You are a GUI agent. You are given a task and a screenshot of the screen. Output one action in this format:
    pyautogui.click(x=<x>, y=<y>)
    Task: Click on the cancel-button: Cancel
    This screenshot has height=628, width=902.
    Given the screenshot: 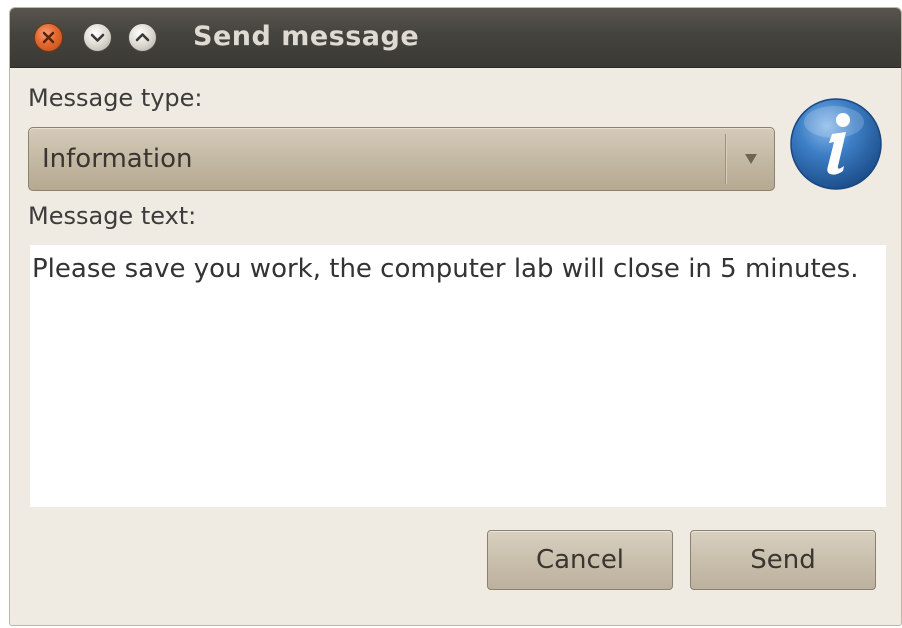 What is the action you would take?
    pyautogui.click(x=580, y=560)
    